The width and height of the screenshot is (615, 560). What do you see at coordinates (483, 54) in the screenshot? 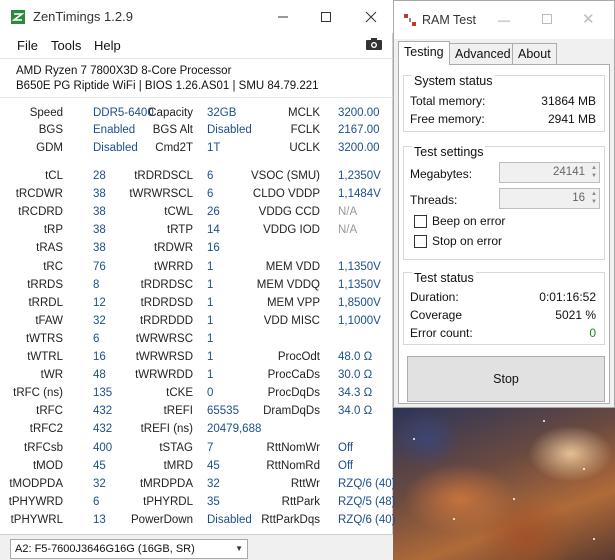
I see `tab-advanced: Advanced` at bounding box center [483, 54].